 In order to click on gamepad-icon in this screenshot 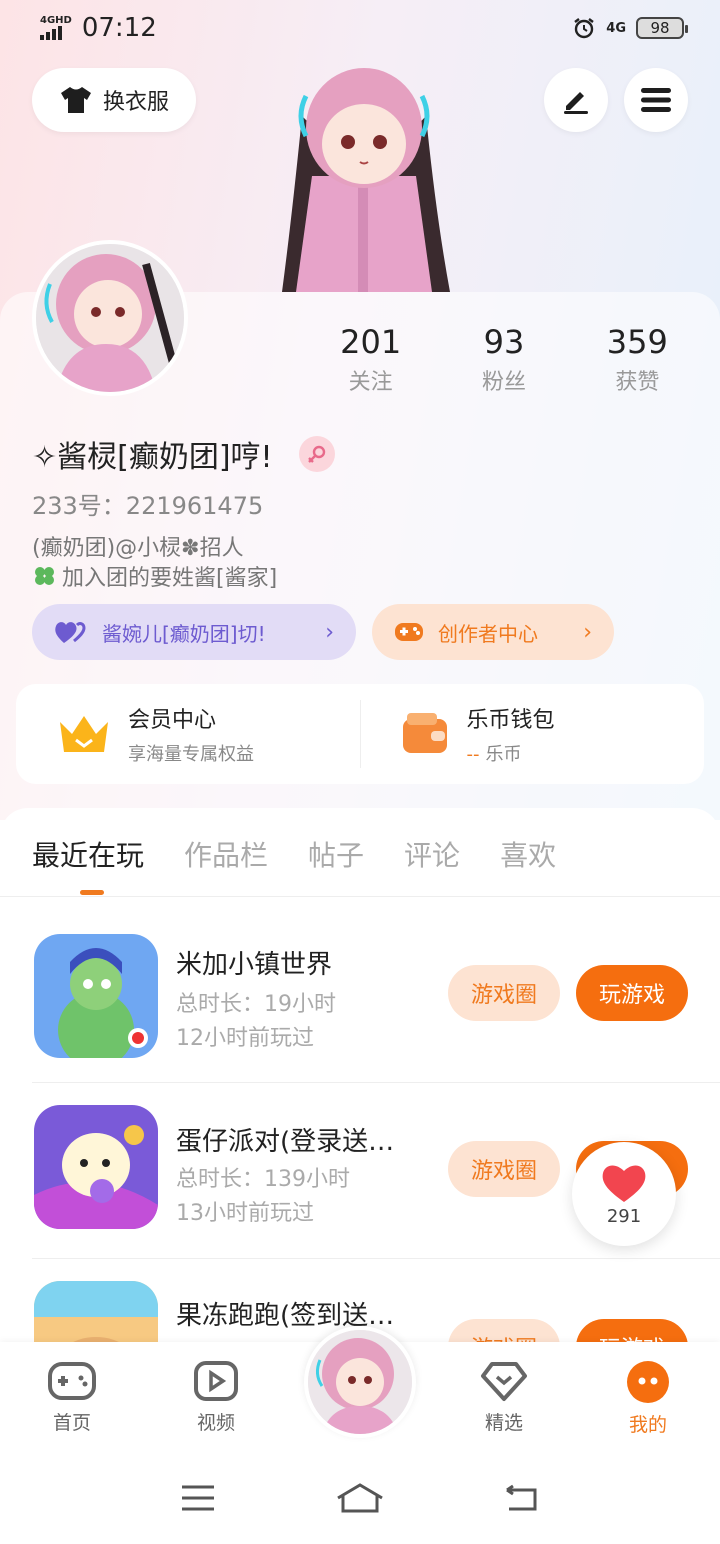, I will do `click(72, 1381)`.